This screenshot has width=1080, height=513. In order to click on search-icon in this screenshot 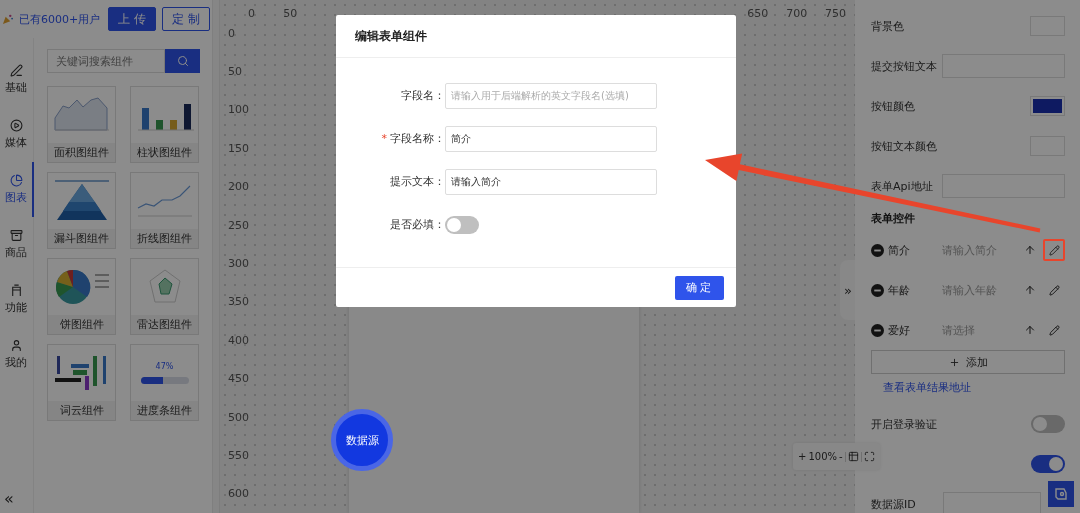, I will do `click(182, 61)`.